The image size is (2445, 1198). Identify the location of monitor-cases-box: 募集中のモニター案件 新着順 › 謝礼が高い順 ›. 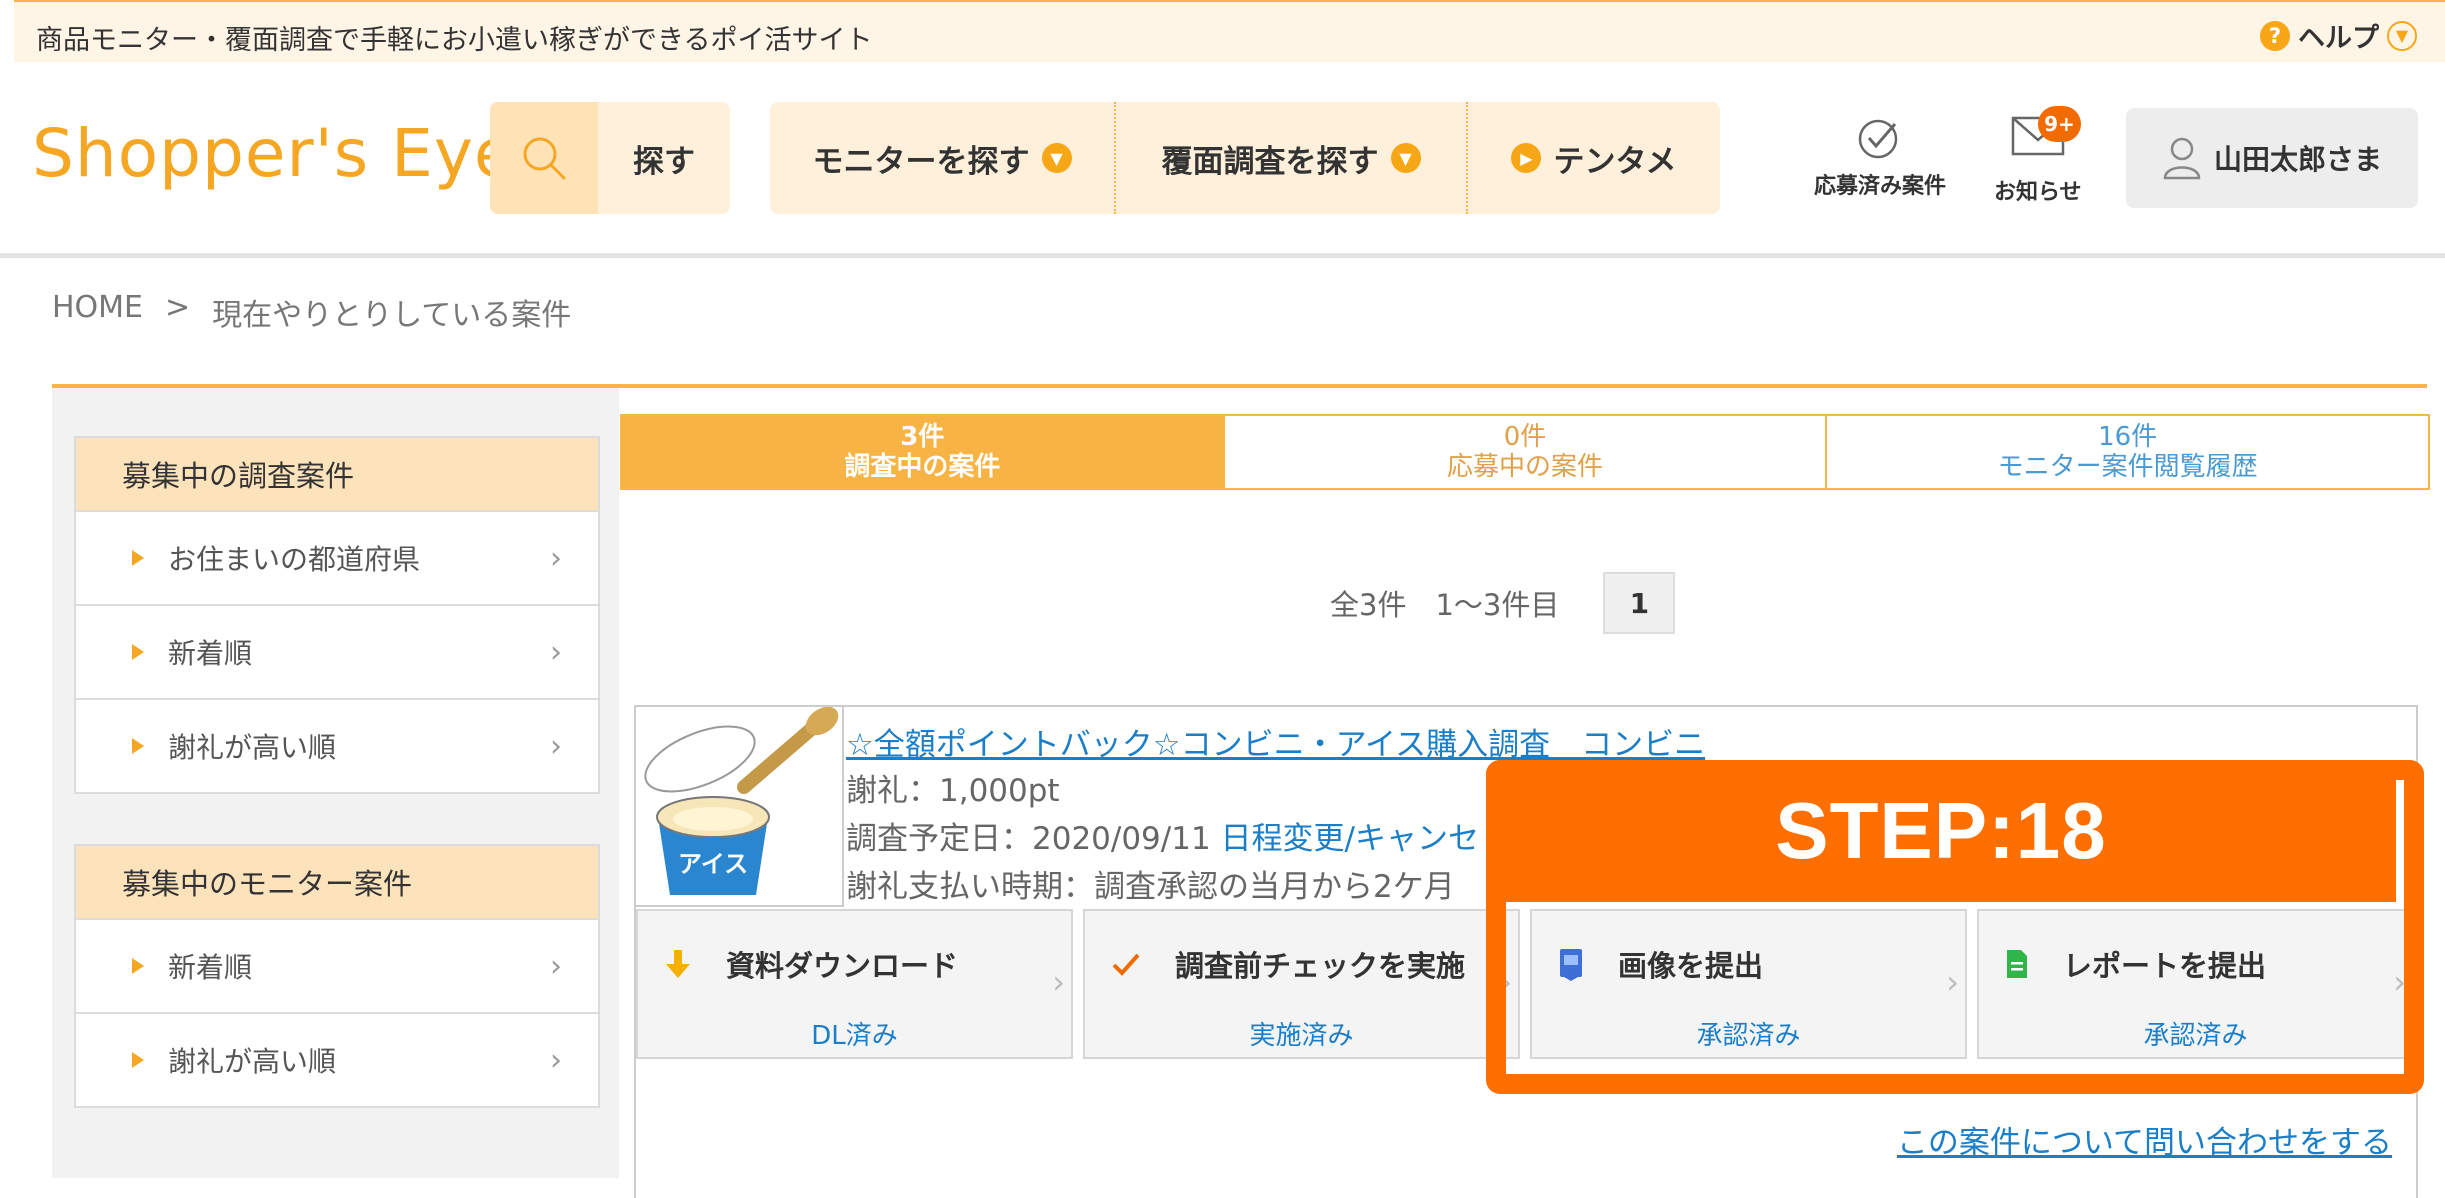
(337, 976).